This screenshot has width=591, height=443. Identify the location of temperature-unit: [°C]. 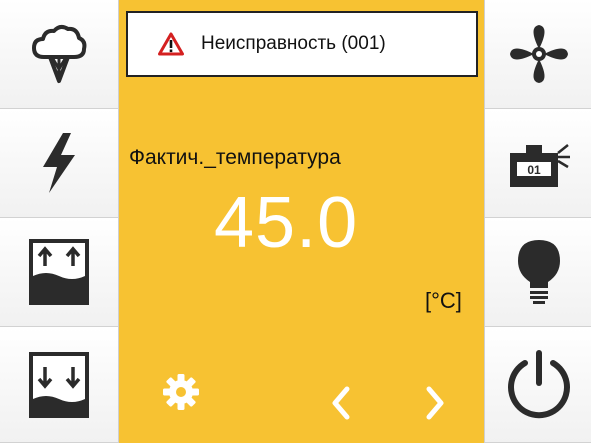
(443, 300).